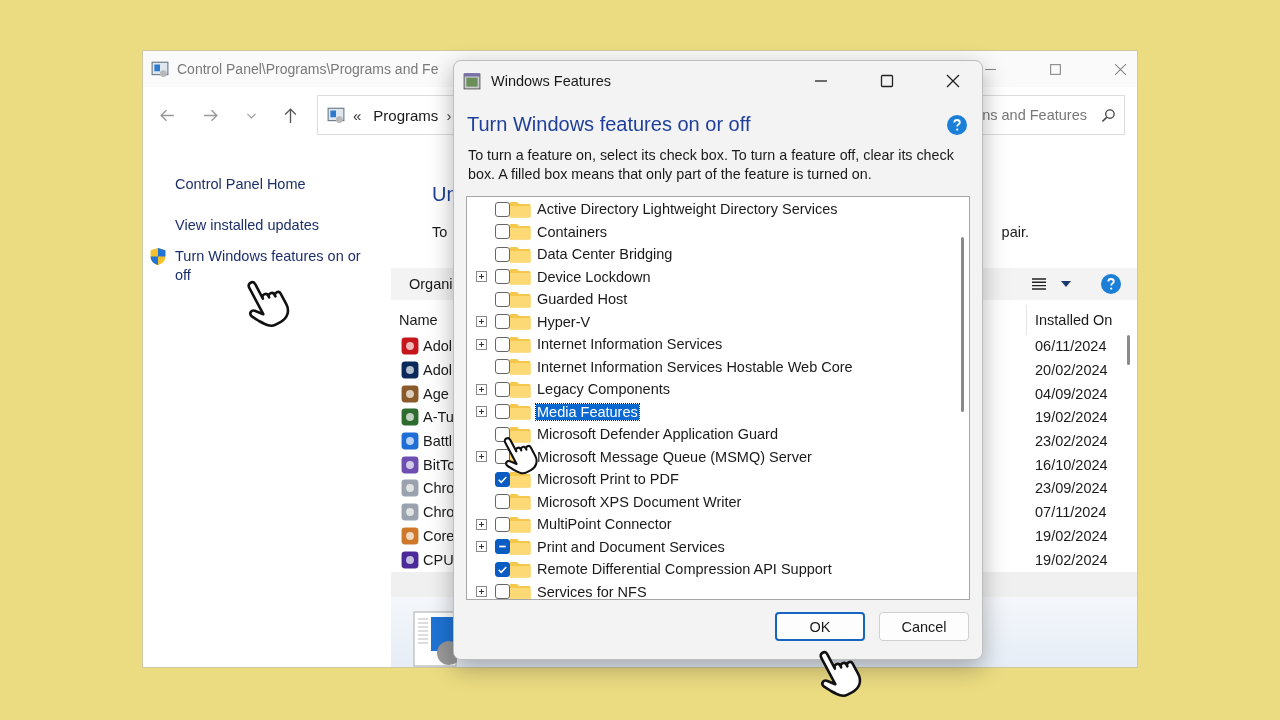 This screenshot has height=720, width=1280. Describe the element at coordinates (1071, 393) in the screenshot. I see `table-cell: 04/09/2024` at that location.